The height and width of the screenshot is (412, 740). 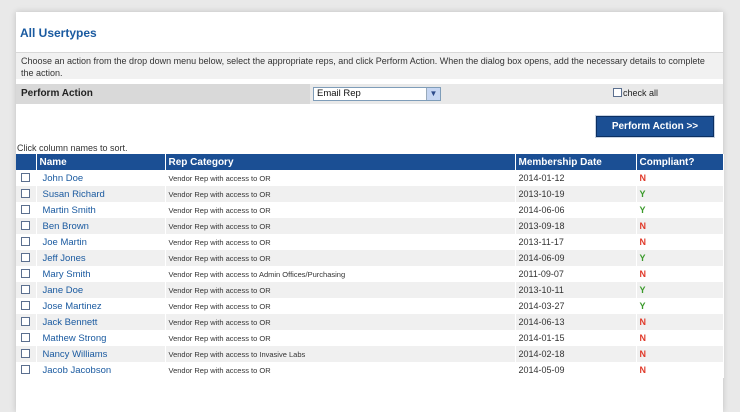 What do you see at coordinates (101, 354) in the screenshot?
I see `rep-name-link: Nancy Williams` at bounding box center [101, 354].